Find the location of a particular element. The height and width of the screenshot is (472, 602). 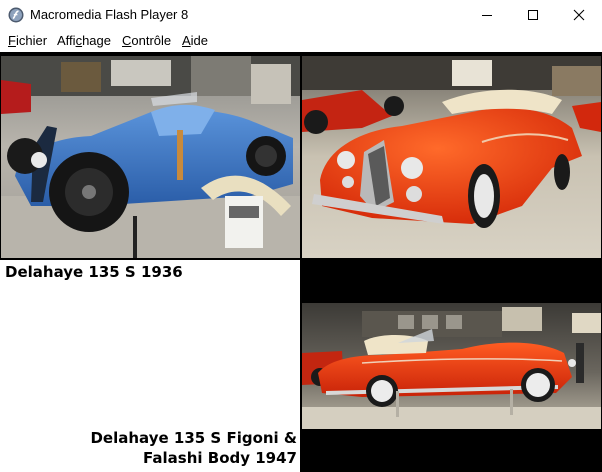

flash-app-icon is located at coordinates (16, 15).